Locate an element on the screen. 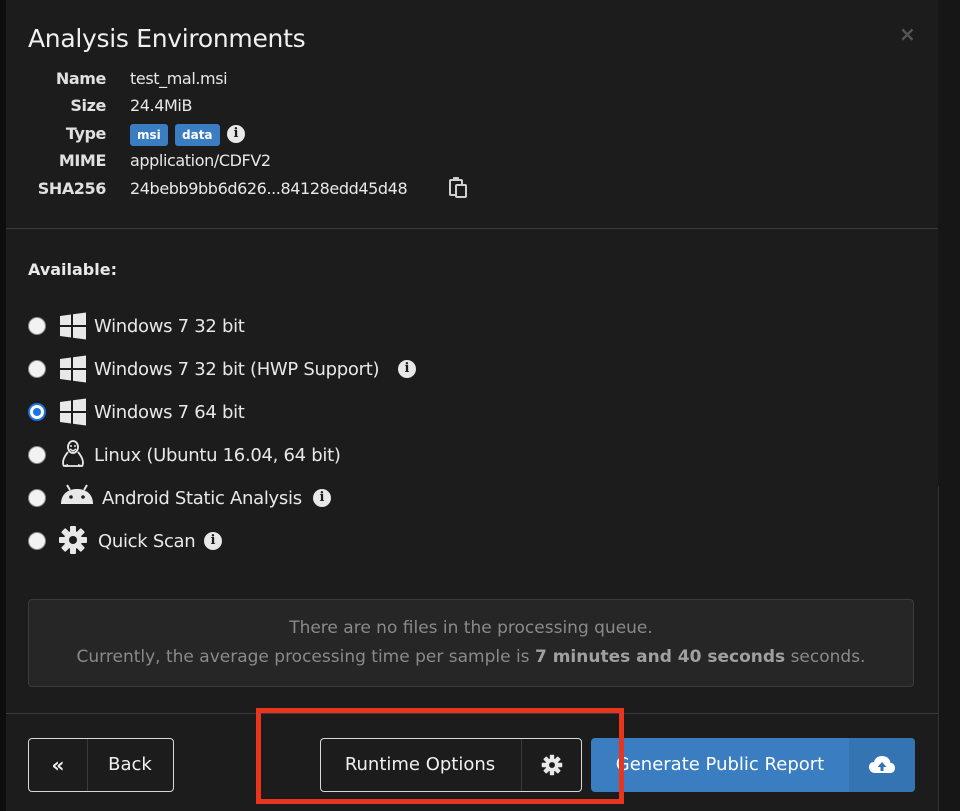  size-value: 24.4MiB is located at coordinates (161, 105).